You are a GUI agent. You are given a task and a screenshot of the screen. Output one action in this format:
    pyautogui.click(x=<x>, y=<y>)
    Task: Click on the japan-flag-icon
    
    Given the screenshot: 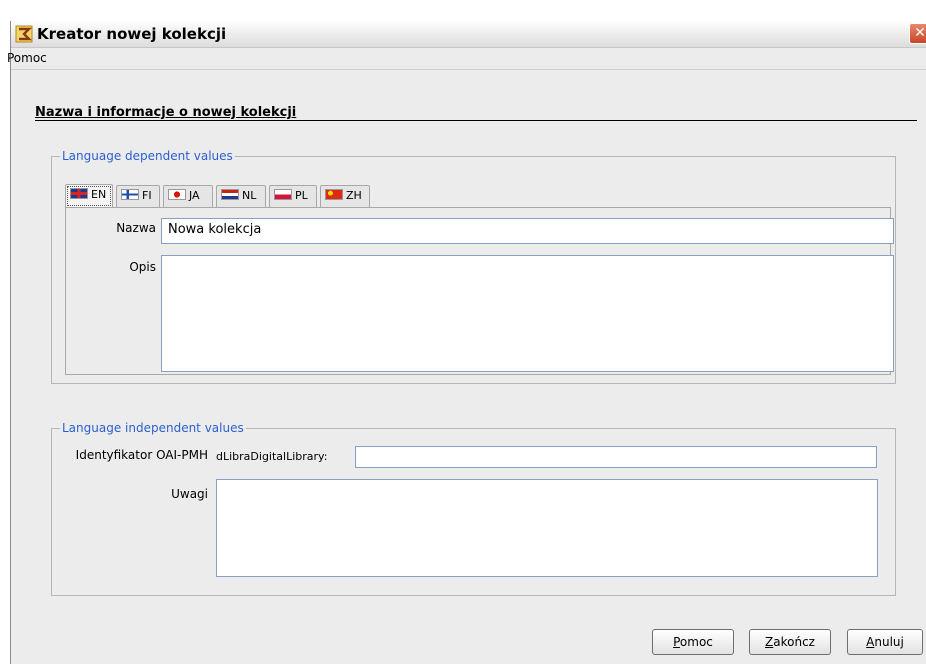 What is the action you would take?
    pyautogui.click(x=177, y=194)
    